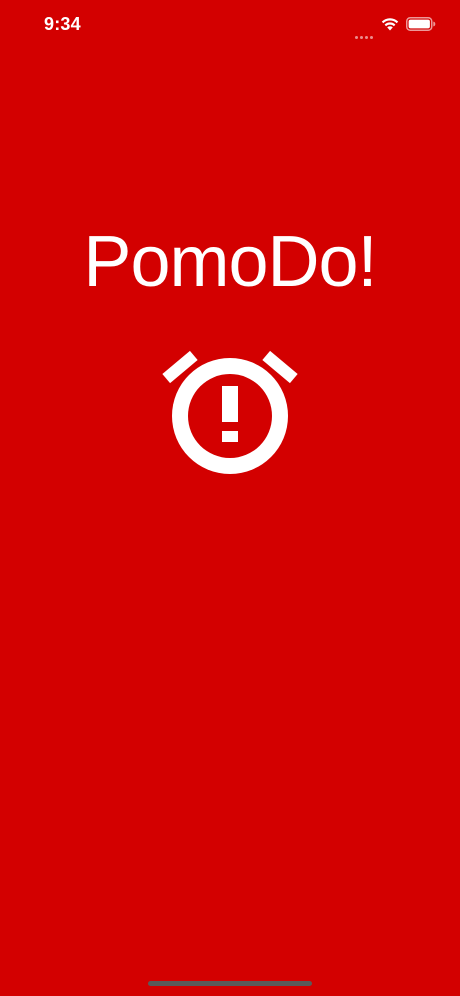  Describe the element at coordinates (62, 24) in the screenshot. I see `status-time: 9:34` at that location.